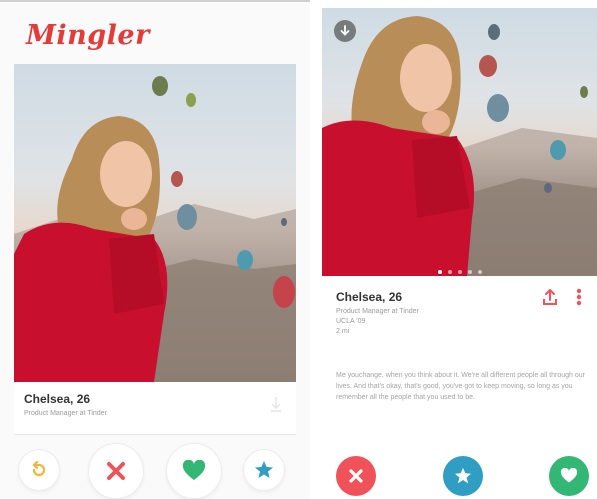 This screenshot has width=597, height=499. Describe the element at coordinates (343, 331) in the screenshot. I see `profile-distance: 2 mi` at that location.